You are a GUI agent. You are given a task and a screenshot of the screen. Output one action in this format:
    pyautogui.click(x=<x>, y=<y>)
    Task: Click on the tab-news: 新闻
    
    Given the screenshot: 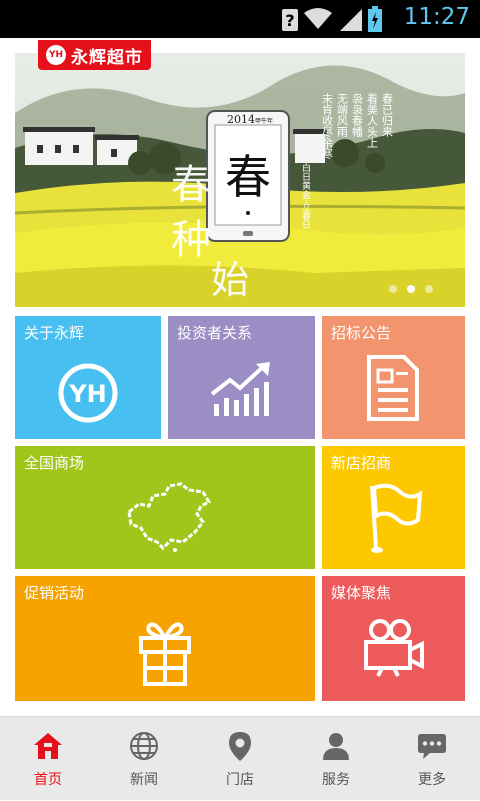 What is the action you would take?
    pyautogui.click(x=144, y=759)
    